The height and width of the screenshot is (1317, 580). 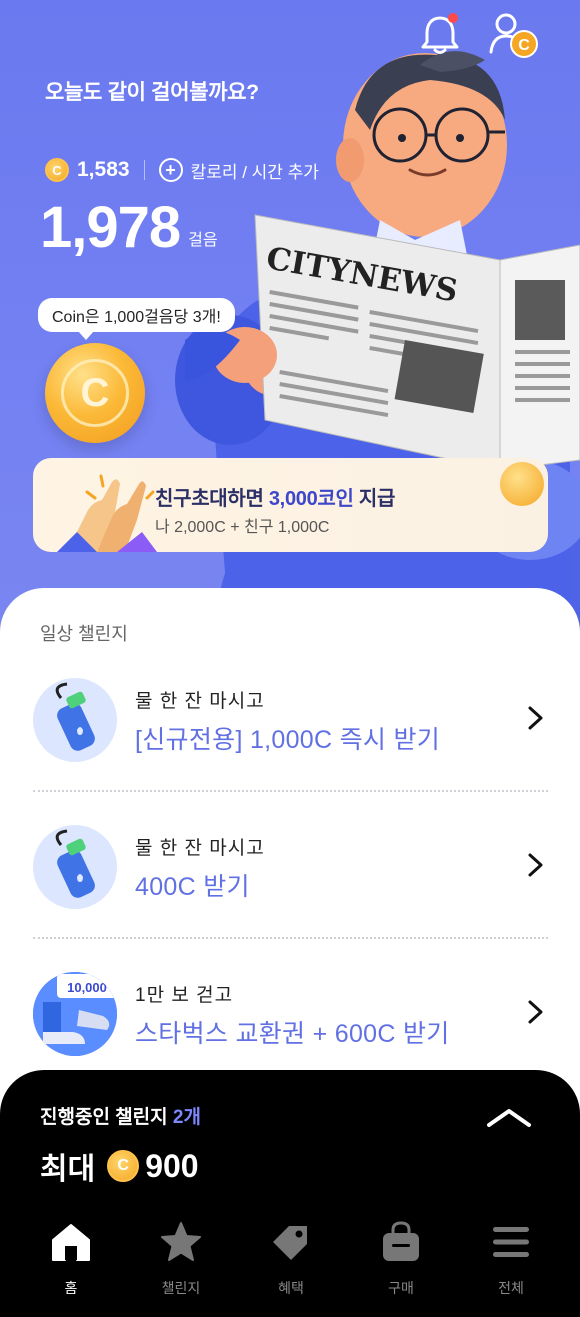 What do you see at coordinates (75, 1014) in the screenshot?
I see `walking-shoes-icon: 10,000` at bounding box center [75, 1014].